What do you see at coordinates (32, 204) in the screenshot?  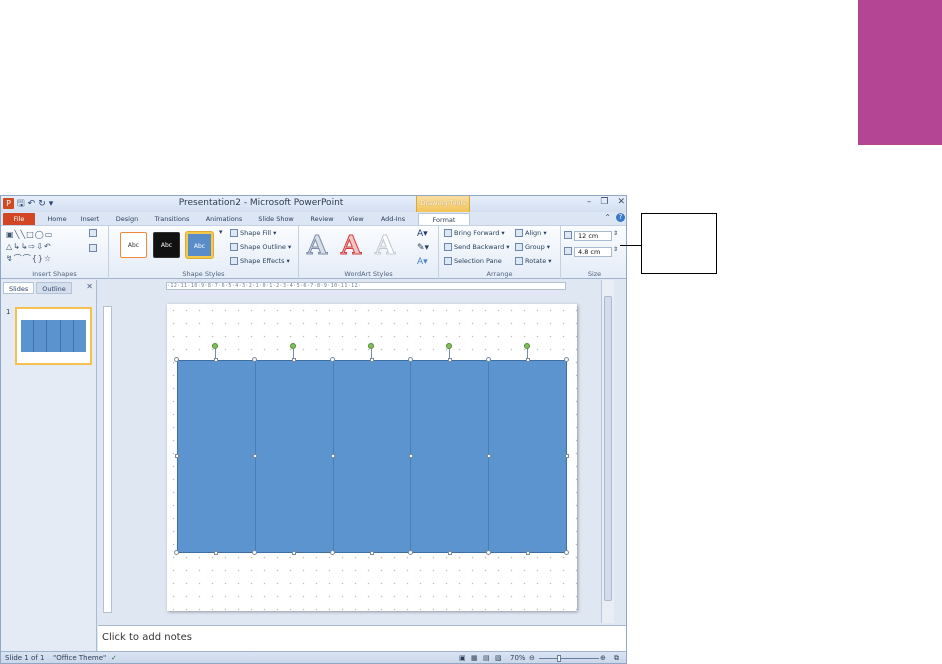 I see `undo-icon: ↶` at bounding box center [32, 204].